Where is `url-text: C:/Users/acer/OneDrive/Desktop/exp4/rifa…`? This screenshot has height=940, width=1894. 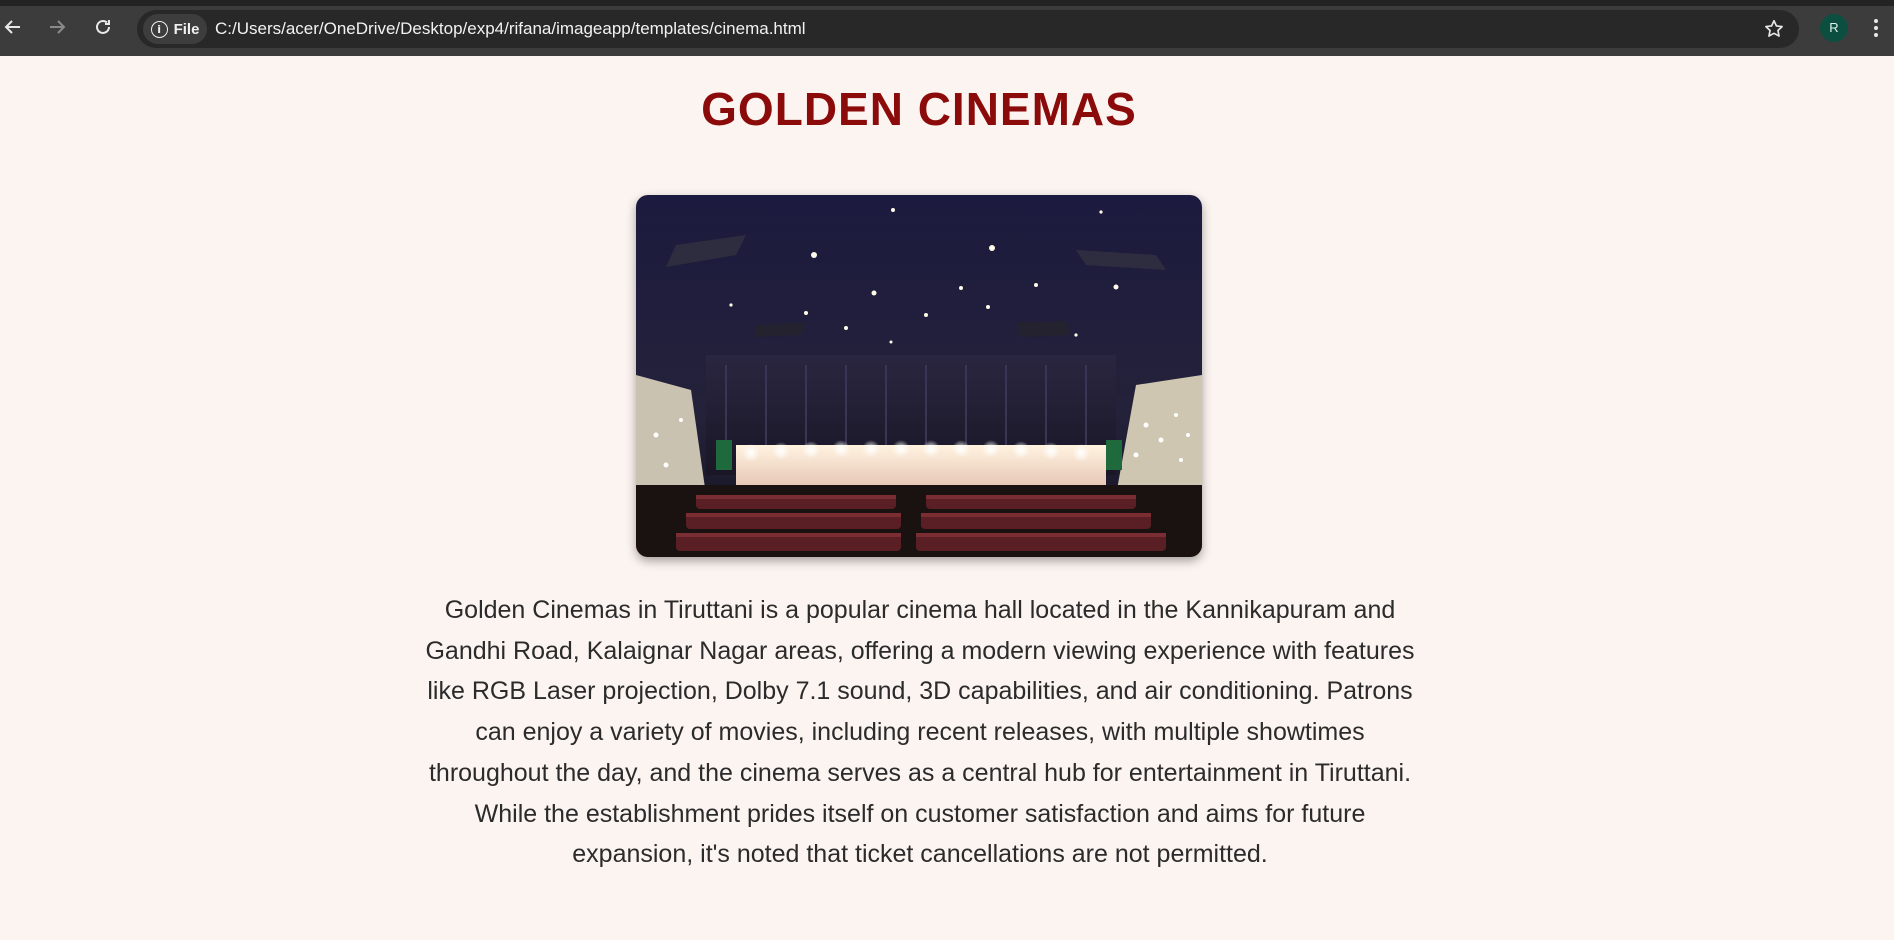
url-text: C:/Users/acer/OneDrive/Desktop/exp4/rifa… is located at coordinates (510, 29).